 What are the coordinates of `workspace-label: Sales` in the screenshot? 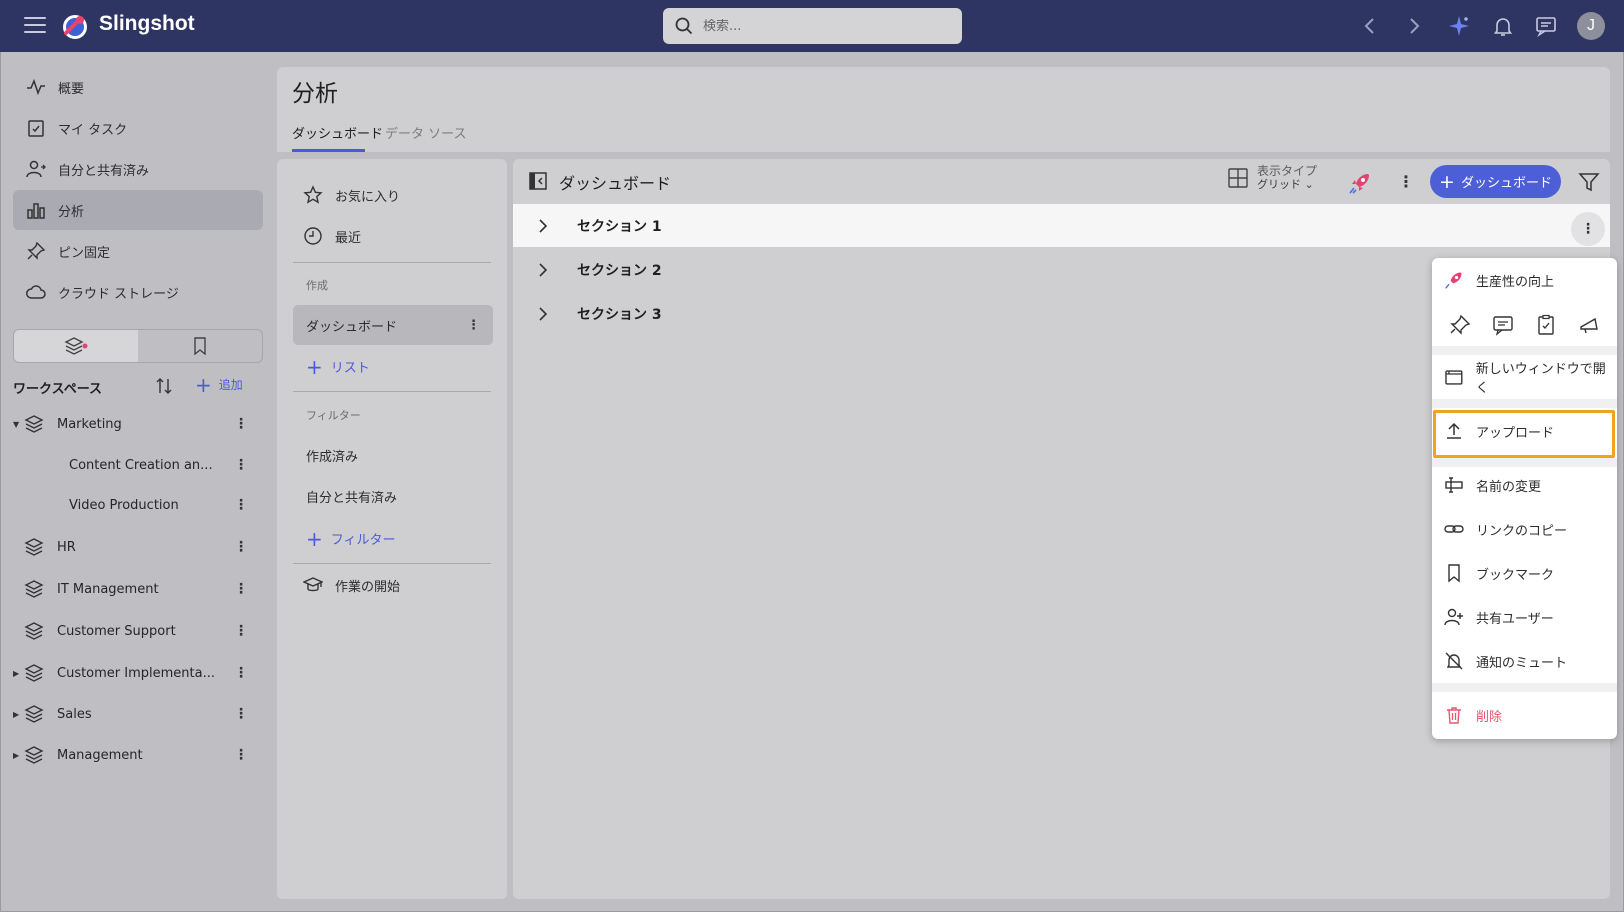 It's located at (74, 714).